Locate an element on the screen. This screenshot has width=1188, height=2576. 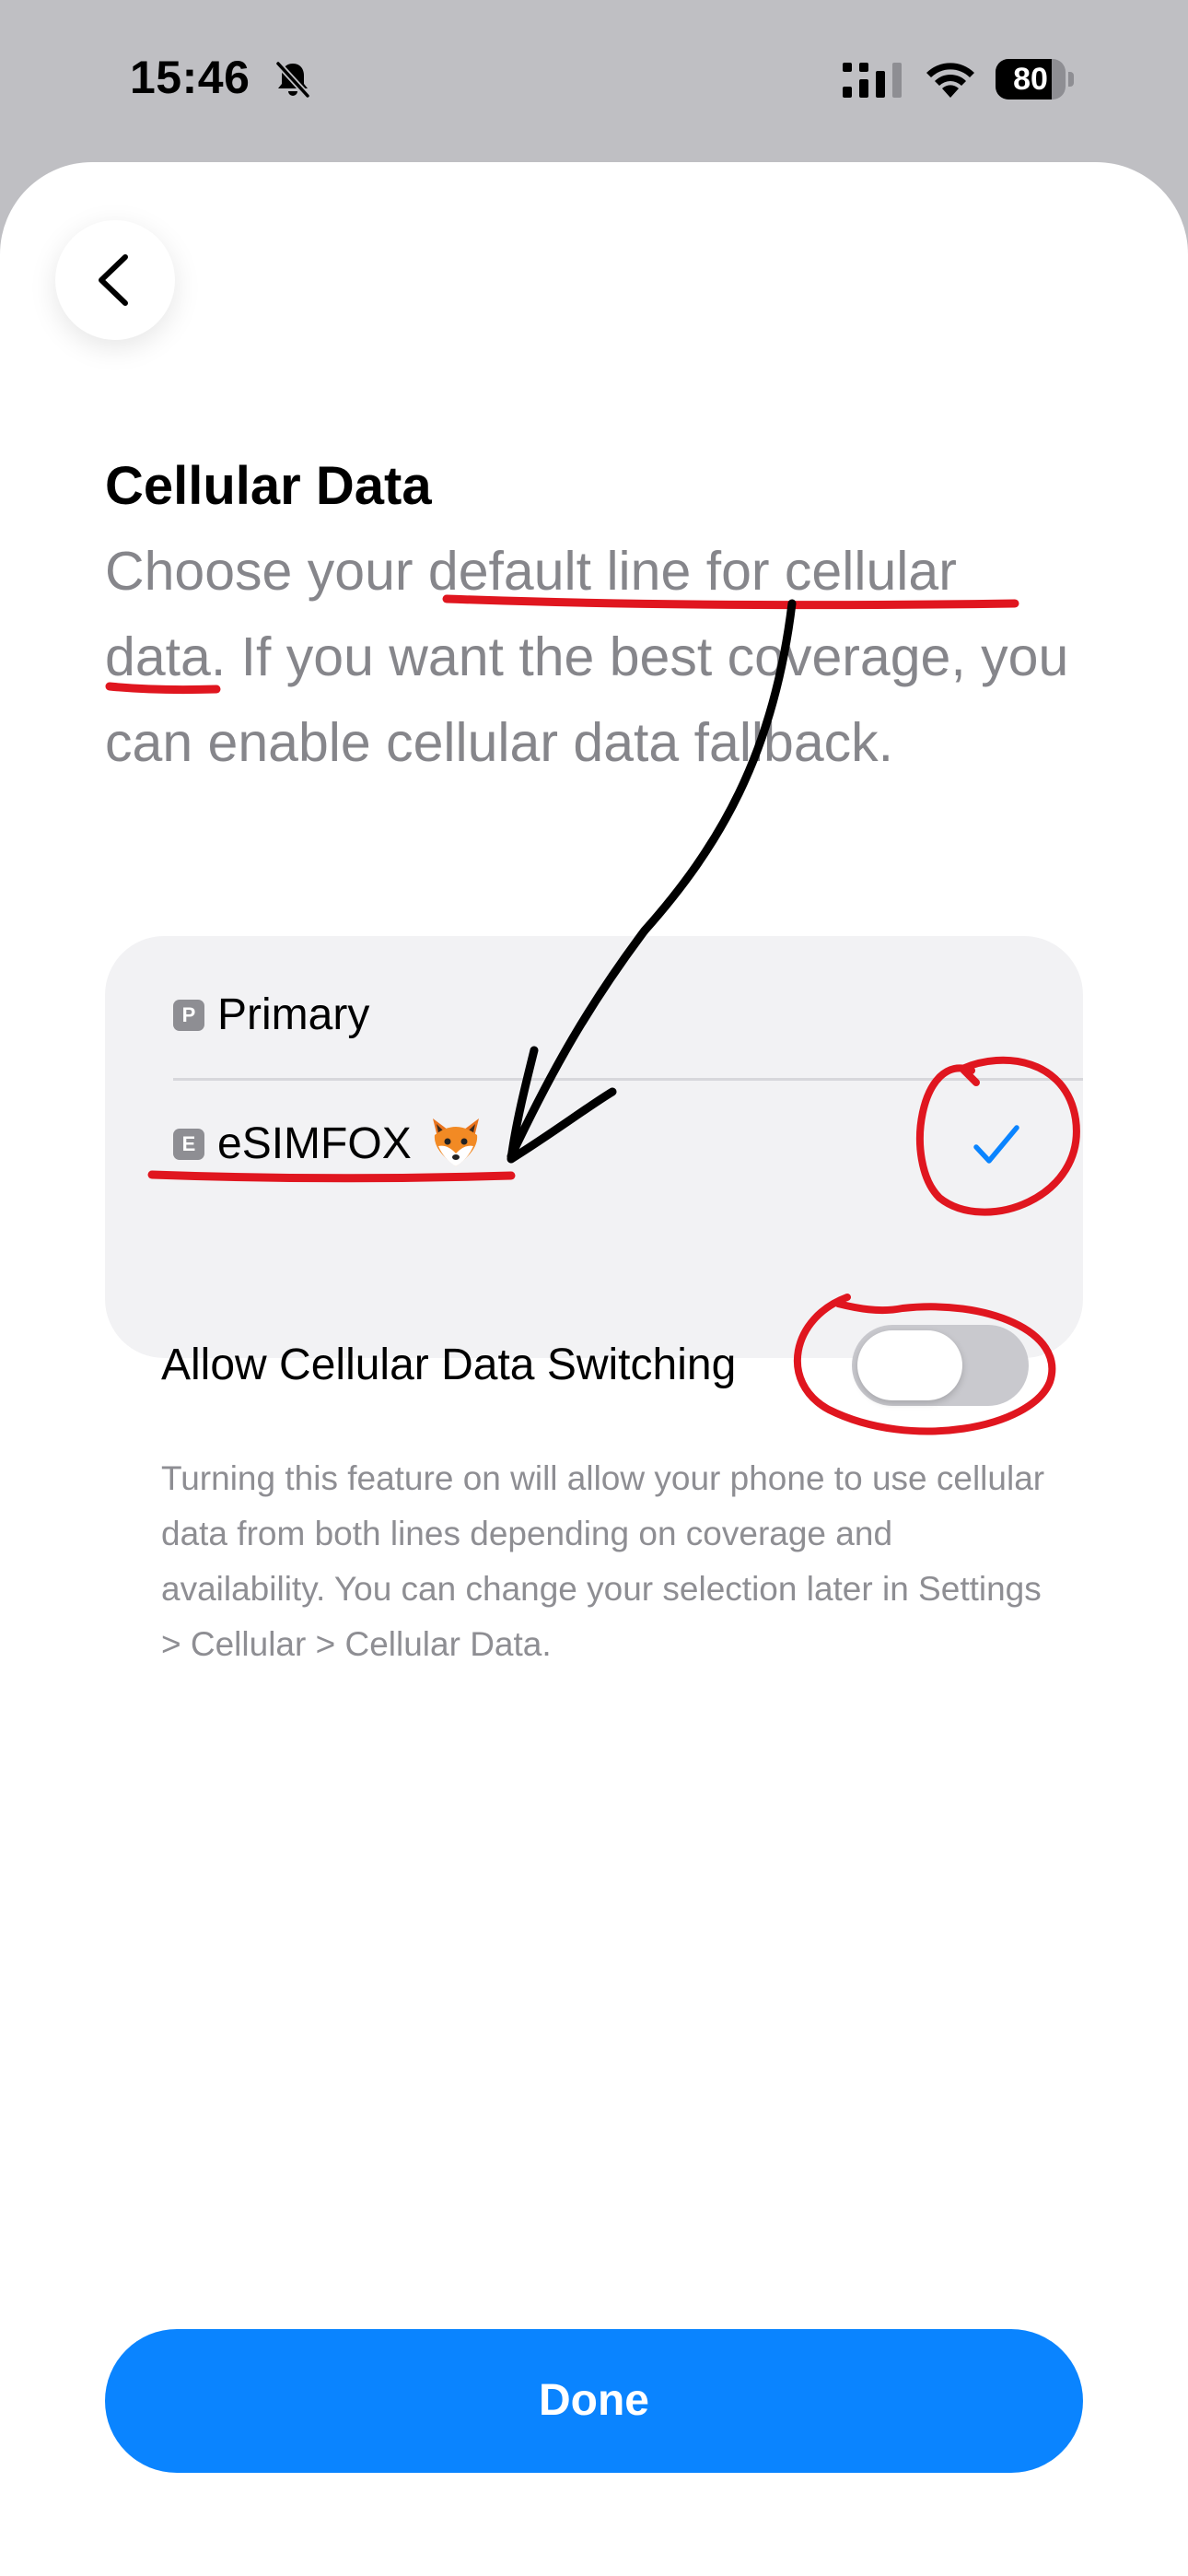
fox-emoji-icon is located at coordinates (456, 1142).